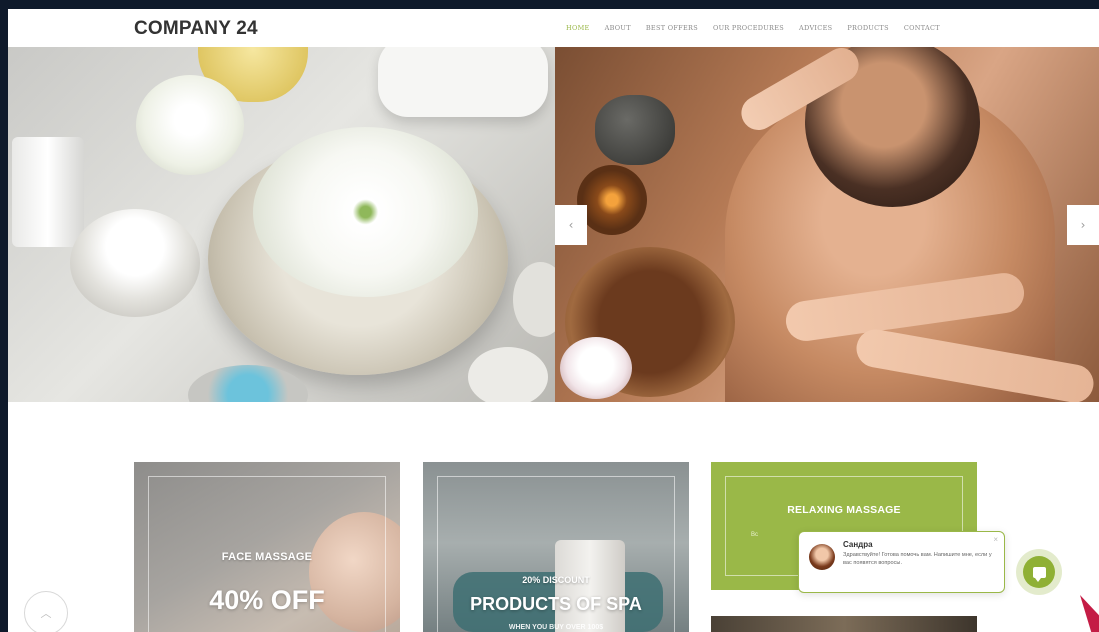 The height and width of the screenshot is (632, 1099). What do you see at coordinates (190, 125) in the screenshot?
I see `small-rose` at bounding box center [190, 125].